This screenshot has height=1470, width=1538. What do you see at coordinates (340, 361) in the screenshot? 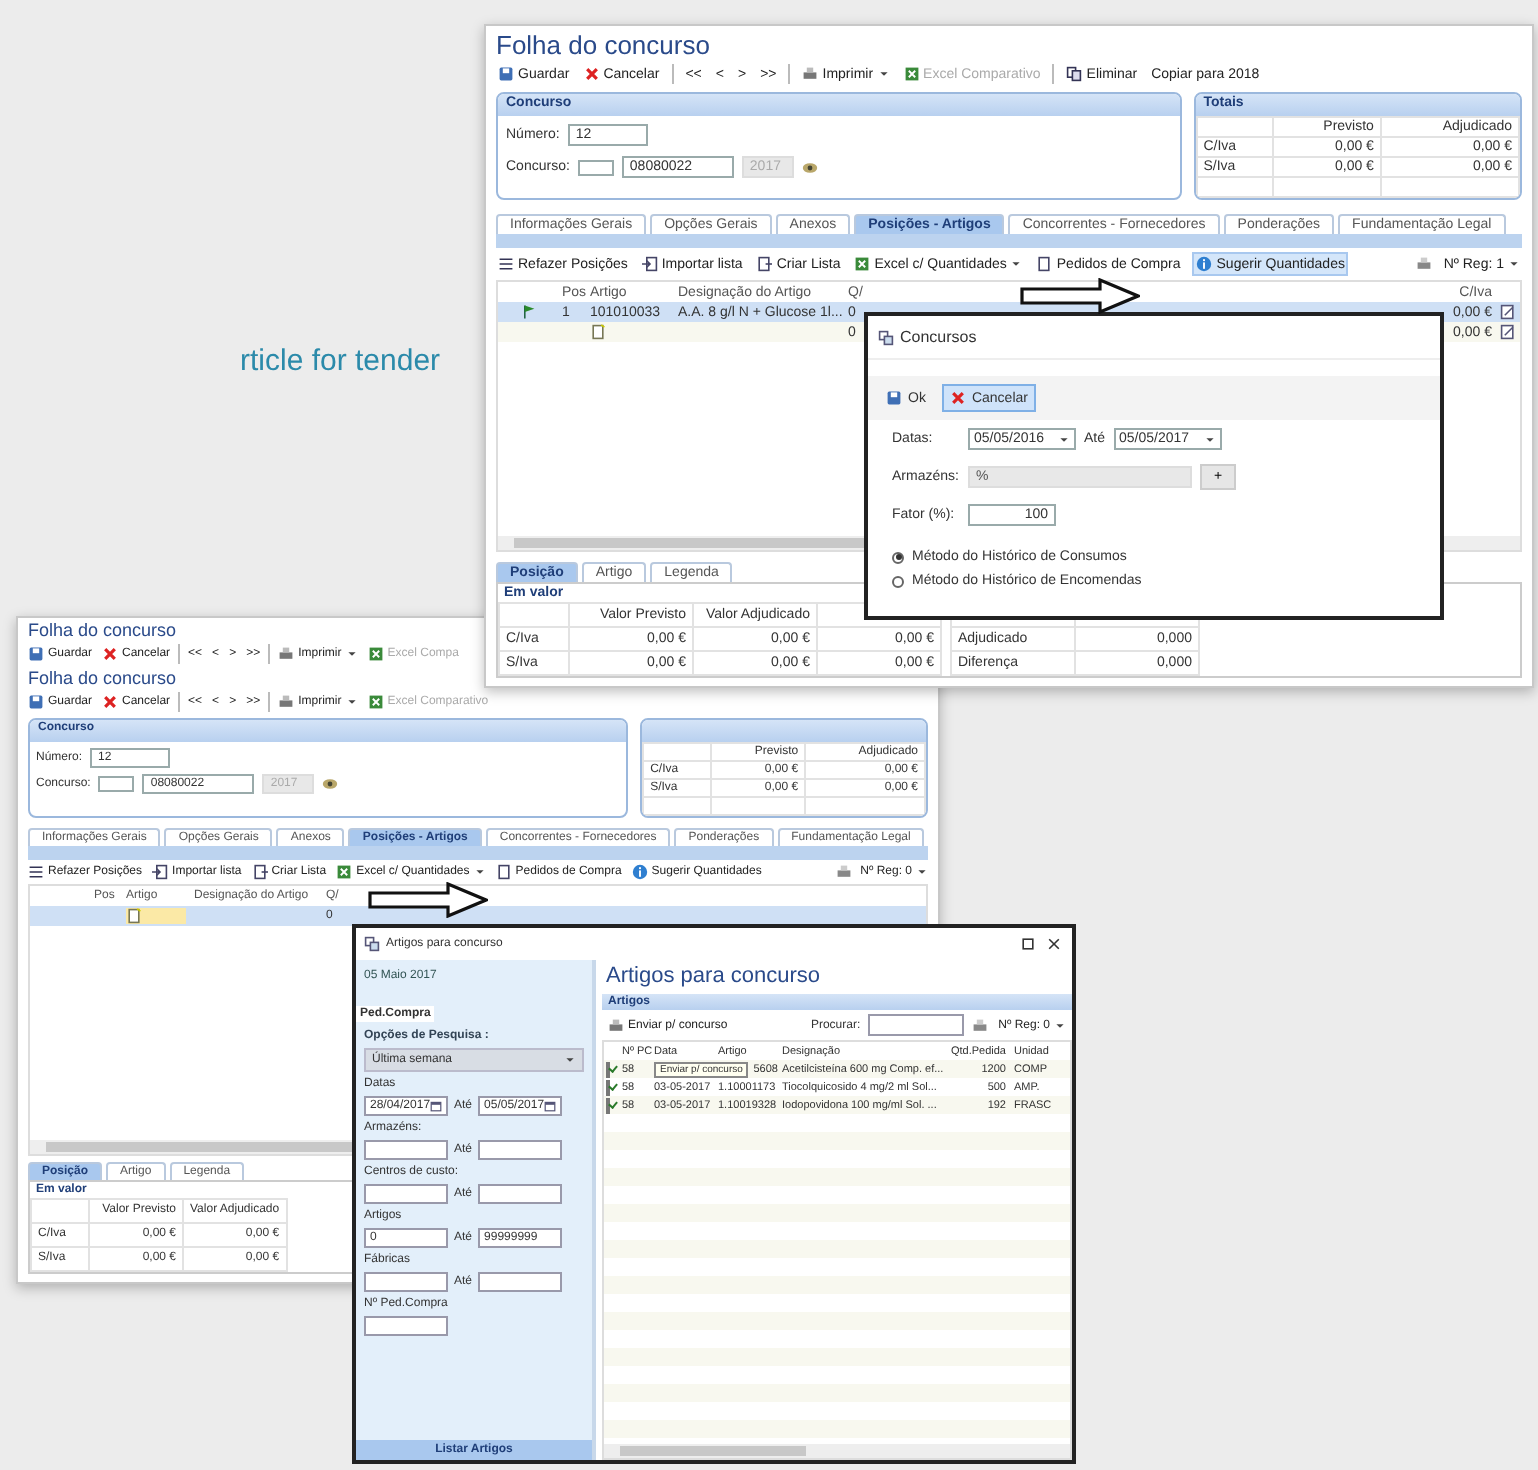
I see `caption-text: rticle for tender` at bounding box center [340, 361].